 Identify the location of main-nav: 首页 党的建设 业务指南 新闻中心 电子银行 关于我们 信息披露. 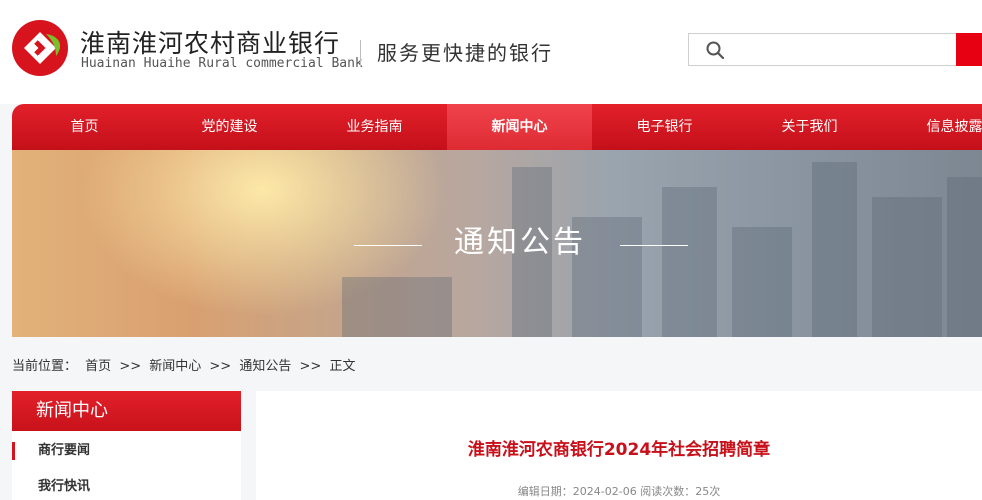
(497, 127).